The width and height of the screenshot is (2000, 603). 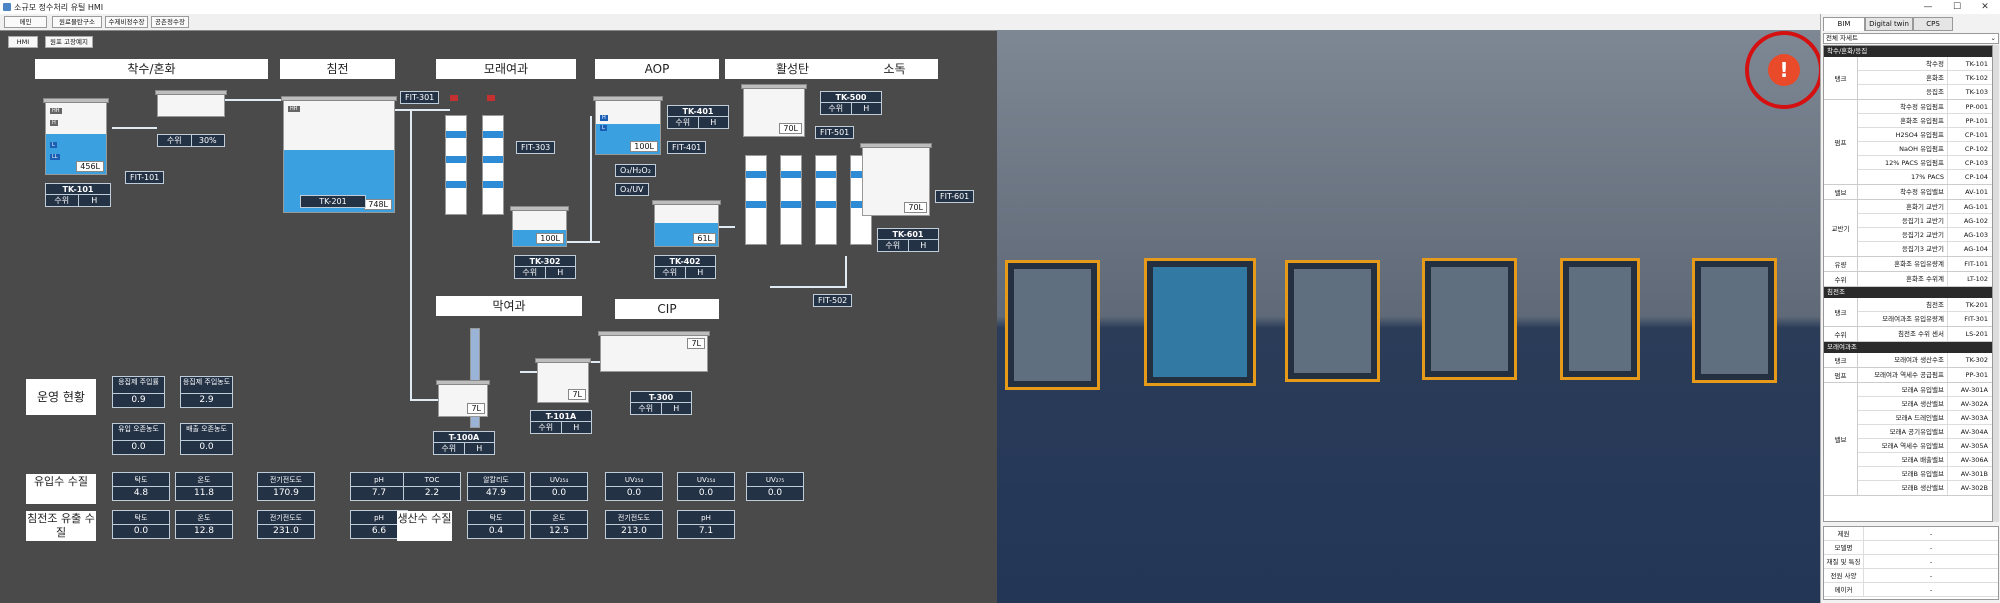 I want to click on asset-item: 응집조 TK-103, so click(x=1925, y=92).